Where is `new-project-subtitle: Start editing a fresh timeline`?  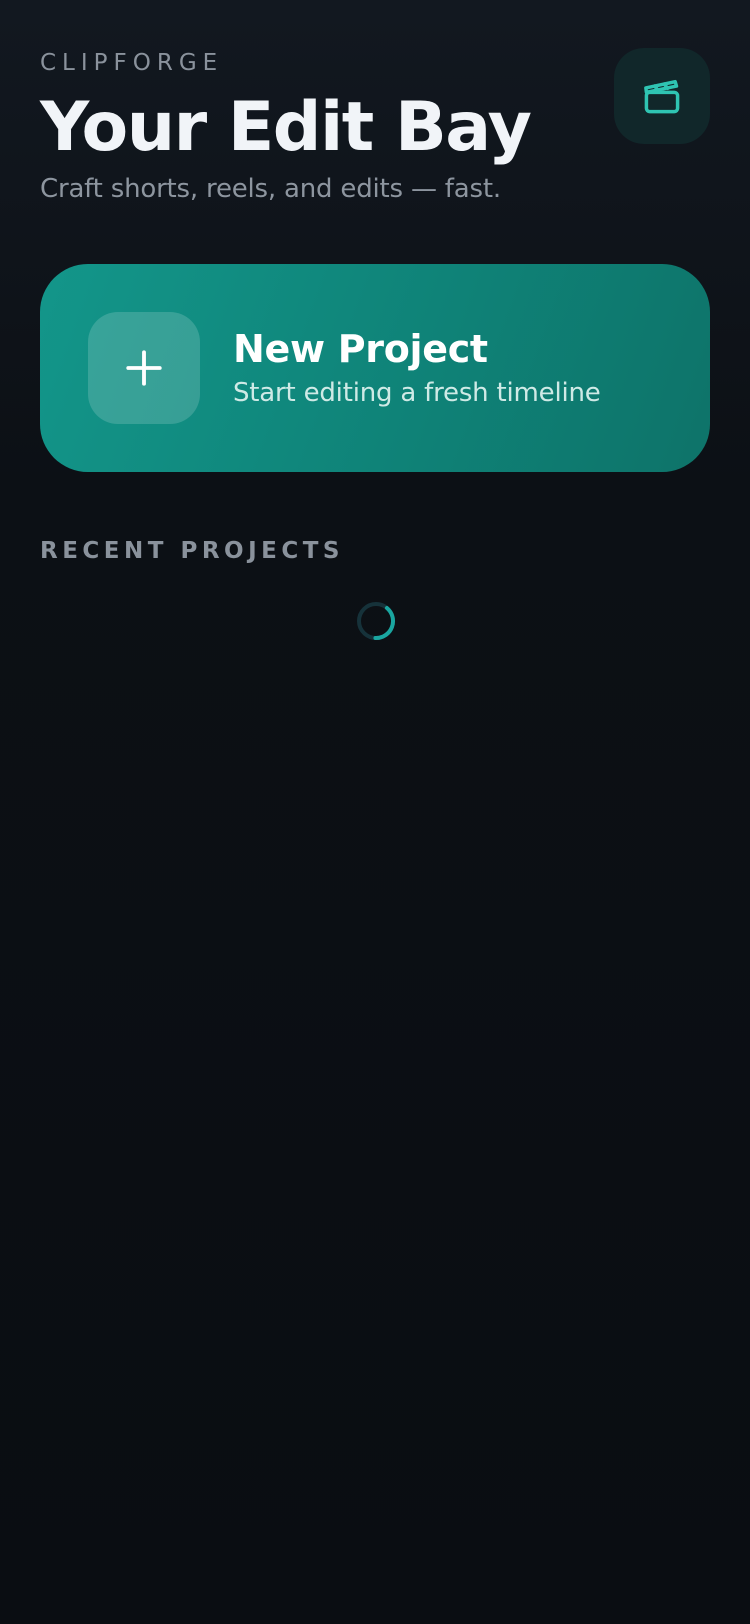
new-project-subtitle: Start editing a fresh timeline is located at coordinates (417, 393).